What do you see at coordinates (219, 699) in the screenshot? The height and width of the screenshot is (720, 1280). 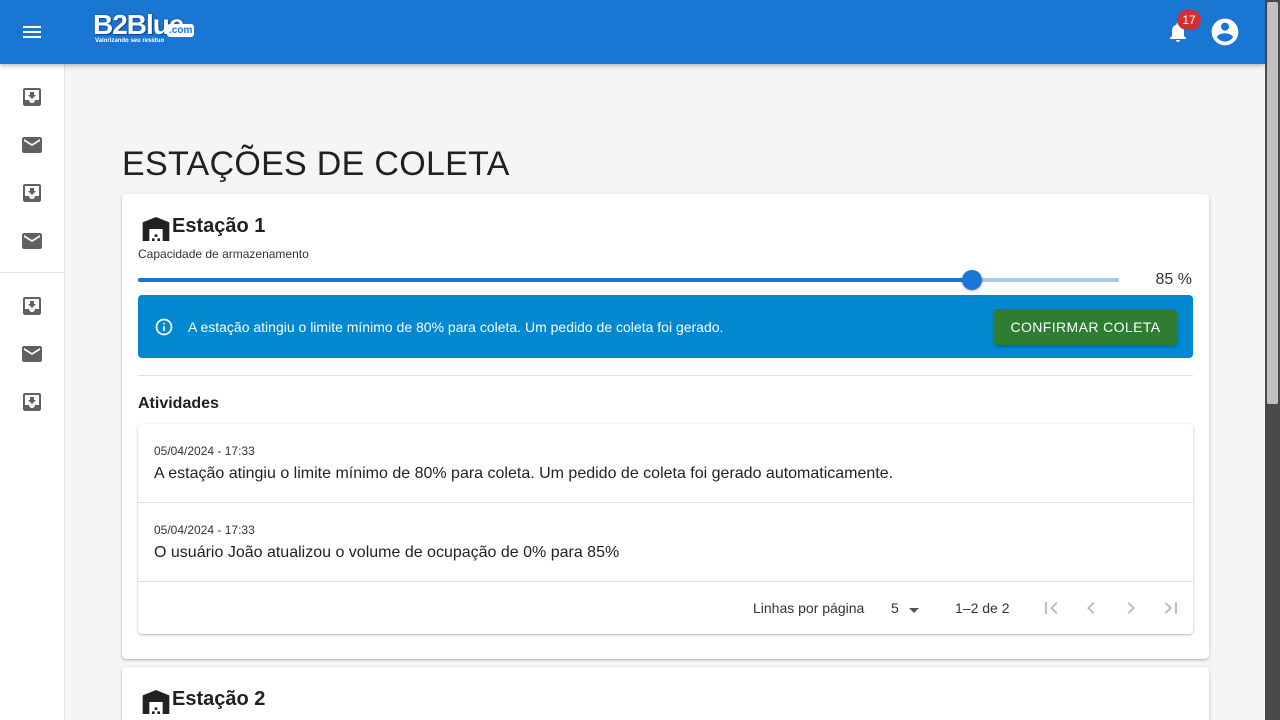 I see `station-title: Estação 2` at bounding box center [219, 699].